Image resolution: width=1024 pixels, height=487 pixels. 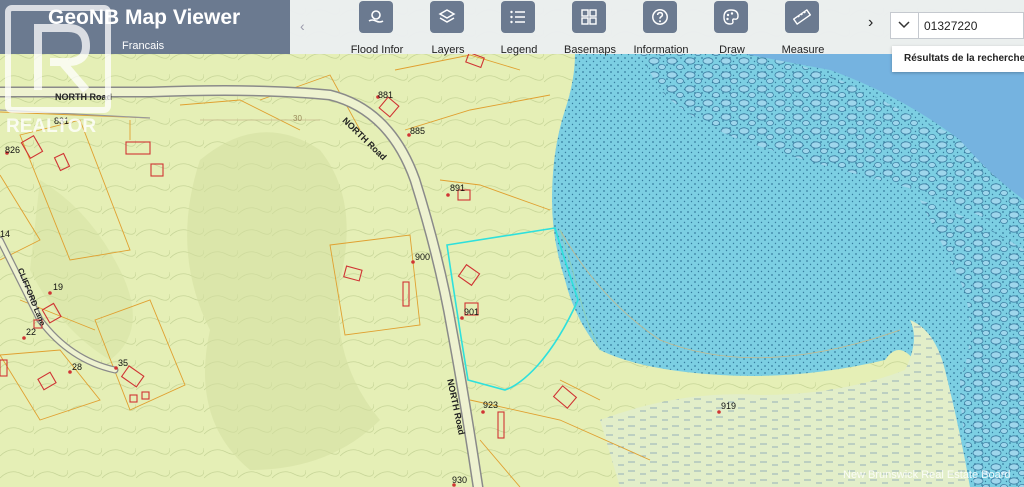 What do you see at coordinates (377, 50) in the screenshot?
I see `tool-label: Flood Infor` at bounding box center [377, 50].